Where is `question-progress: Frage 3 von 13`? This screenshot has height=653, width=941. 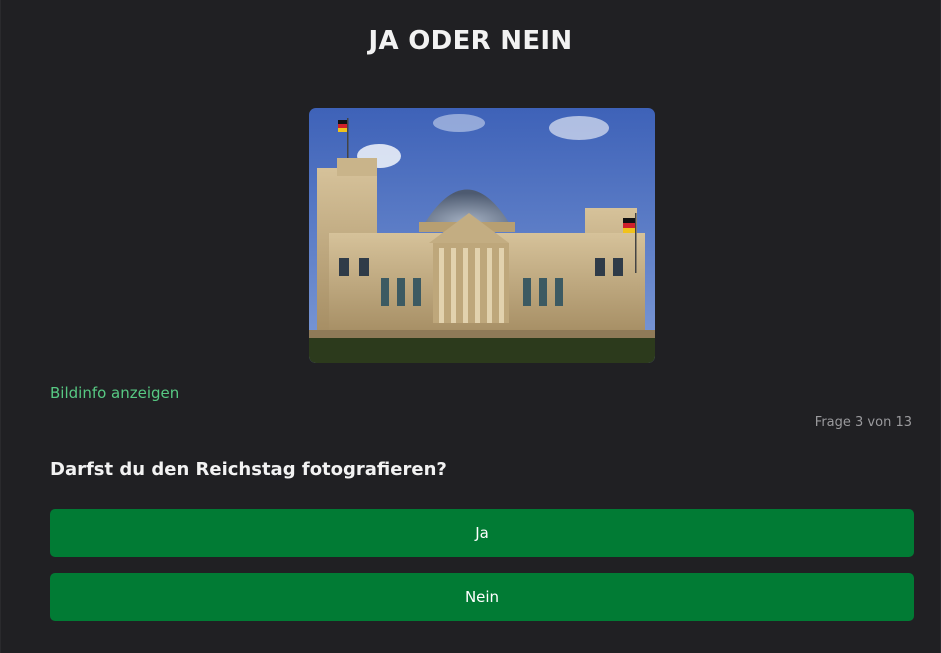
question-progress: Frage 3 von 13 is located at coordinates (863, 422).